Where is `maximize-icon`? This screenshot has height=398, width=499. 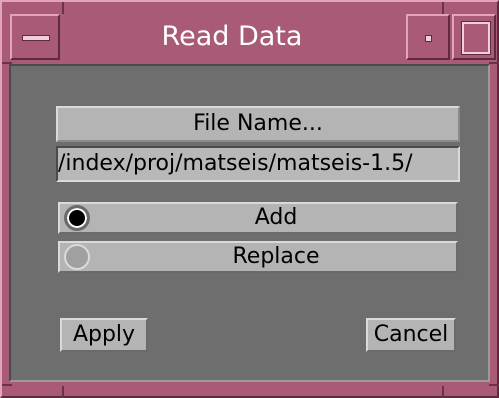 maximize-icon is located at coordinates (476, 38).